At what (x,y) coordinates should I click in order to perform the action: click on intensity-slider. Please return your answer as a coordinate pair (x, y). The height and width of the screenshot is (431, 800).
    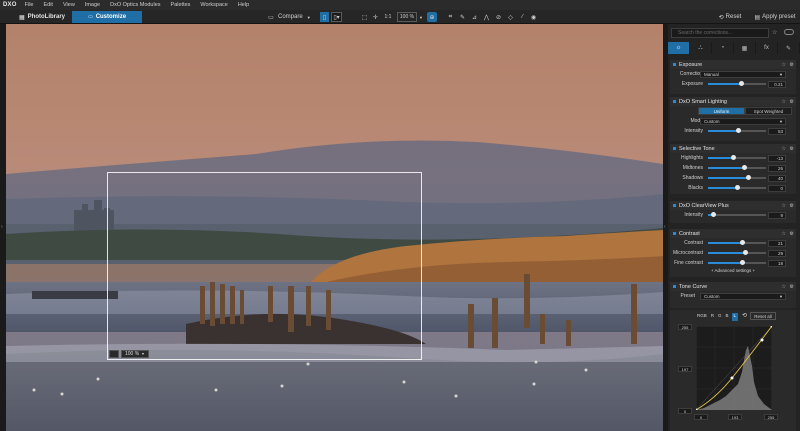
    Looking at the image, I should click on (737, 130).